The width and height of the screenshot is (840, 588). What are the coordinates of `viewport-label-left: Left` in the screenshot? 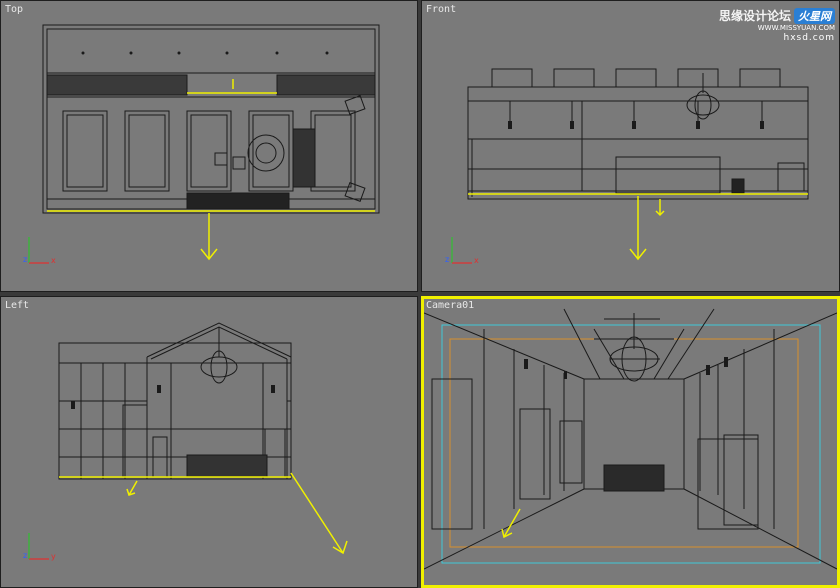 It's located at (17, 305).